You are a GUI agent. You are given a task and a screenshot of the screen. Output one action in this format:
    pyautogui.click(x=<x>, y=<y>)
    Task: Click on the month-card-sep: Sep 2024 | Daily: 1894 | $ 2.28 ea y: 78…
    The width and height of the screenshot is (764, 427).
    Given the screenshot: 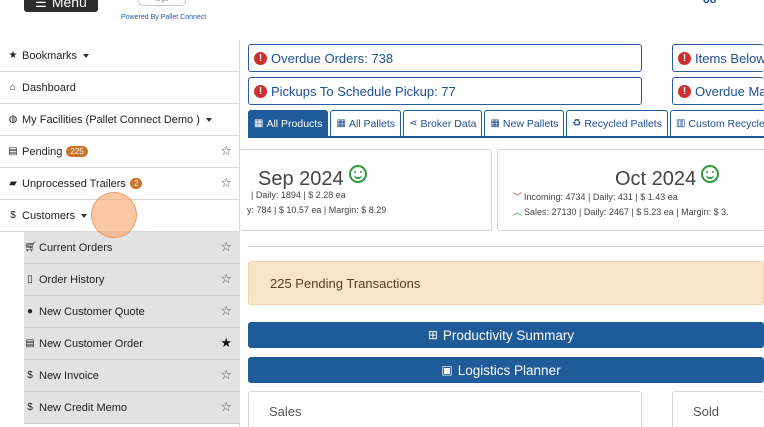 What is the action you would take?
    pyautogui.click(x=366, y=190)
    